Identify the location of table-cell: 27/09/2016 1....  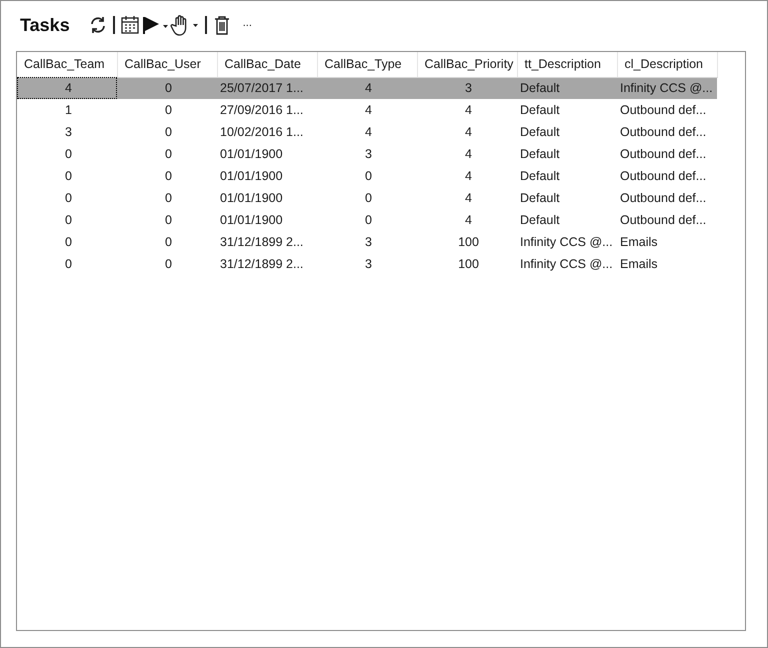
(267, 110).